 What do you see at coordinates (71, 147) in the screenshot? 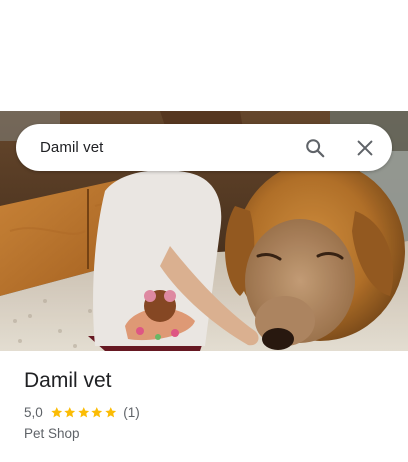
I see `search-input: Damil vet` at bounding box center [71, 147].